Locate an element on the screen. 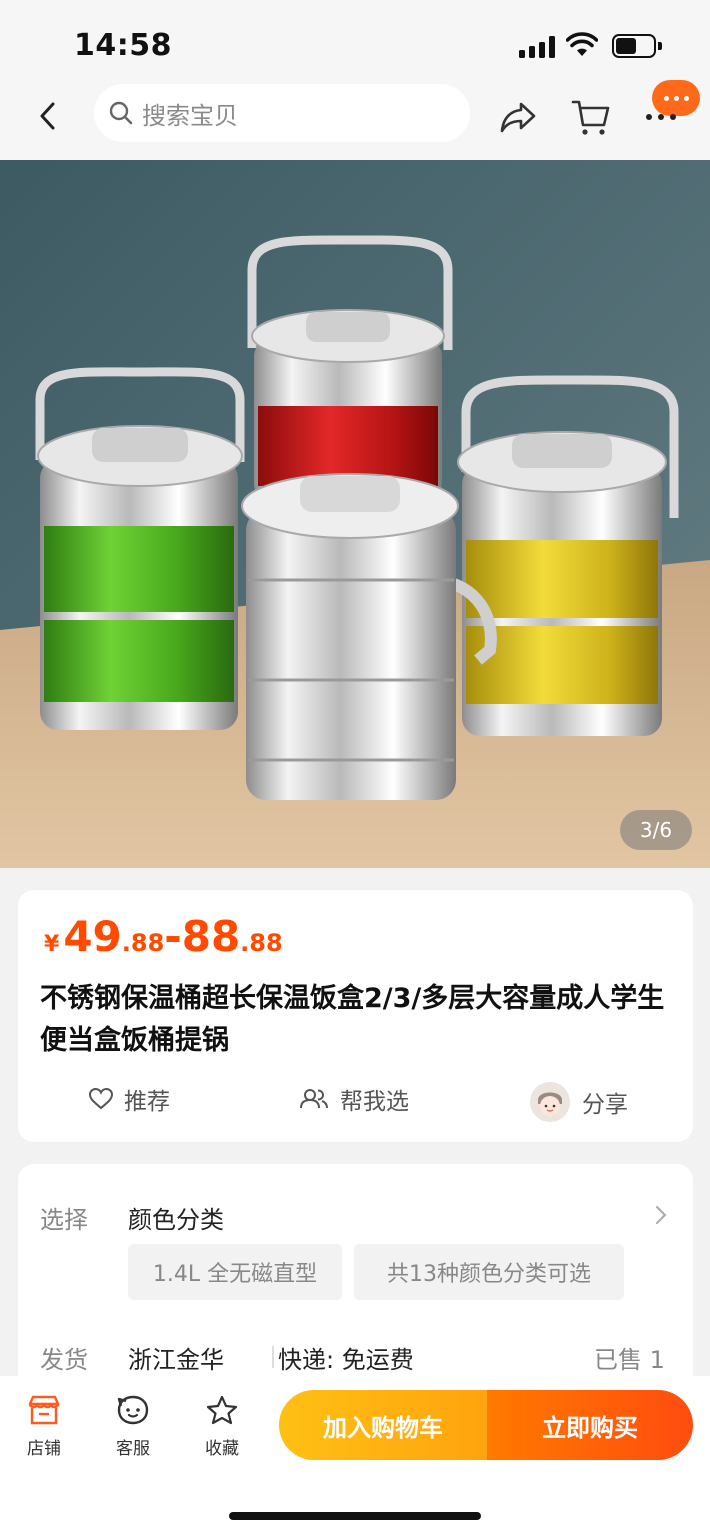 The height and width of the screenshot is (1536, 710). buy-now-button: 立即购买 is located at coordinates (590, 1425).